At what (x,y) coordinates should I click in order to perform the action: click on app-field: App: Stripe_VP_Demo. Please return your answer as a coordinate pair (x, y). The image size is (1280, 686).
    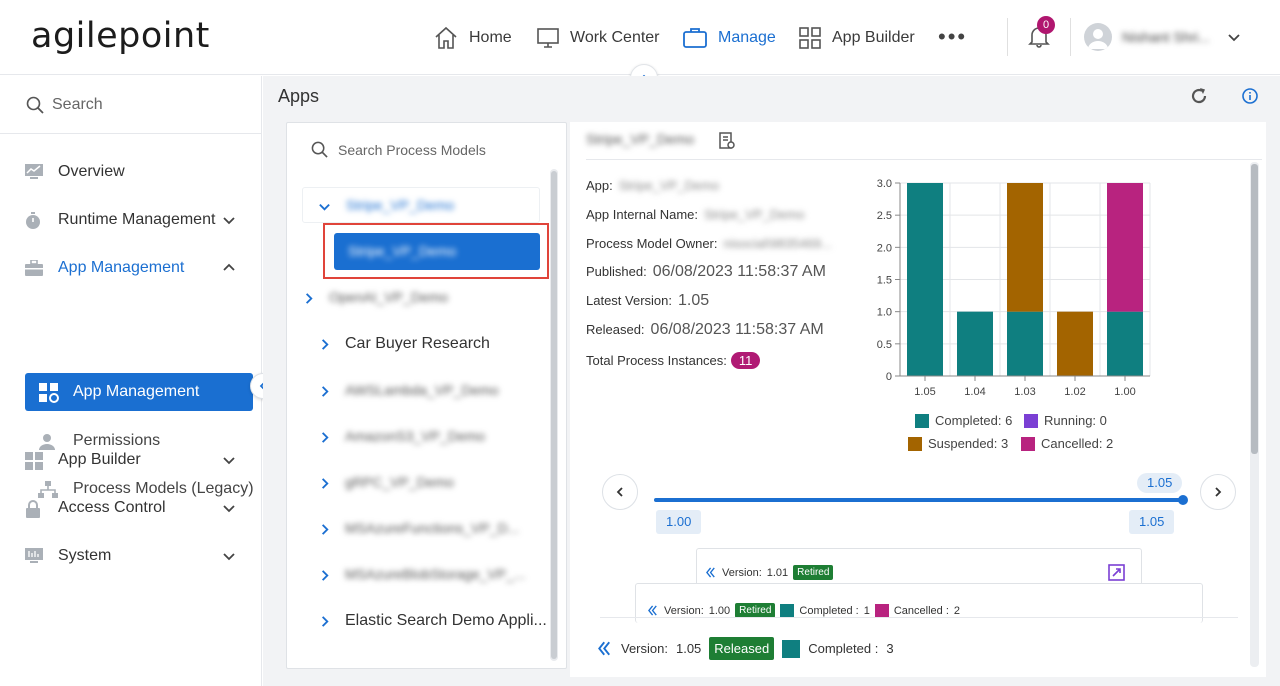
    Looking at the image, I should click on (652, 185).